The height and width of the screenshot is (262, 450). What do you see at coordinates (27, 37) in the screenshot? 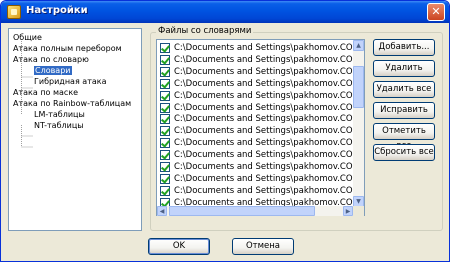
I see `tree-item-general: Общие` at bounding box center [27, 37].